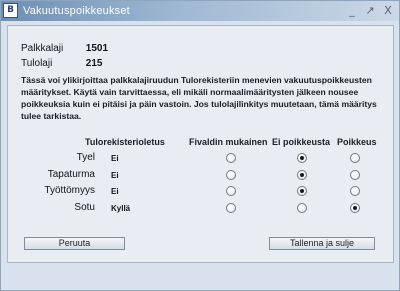 This screenshot has width=400, height=291. I want to click on palkkalaji-label: Palkkalaji, so click(42, 48).